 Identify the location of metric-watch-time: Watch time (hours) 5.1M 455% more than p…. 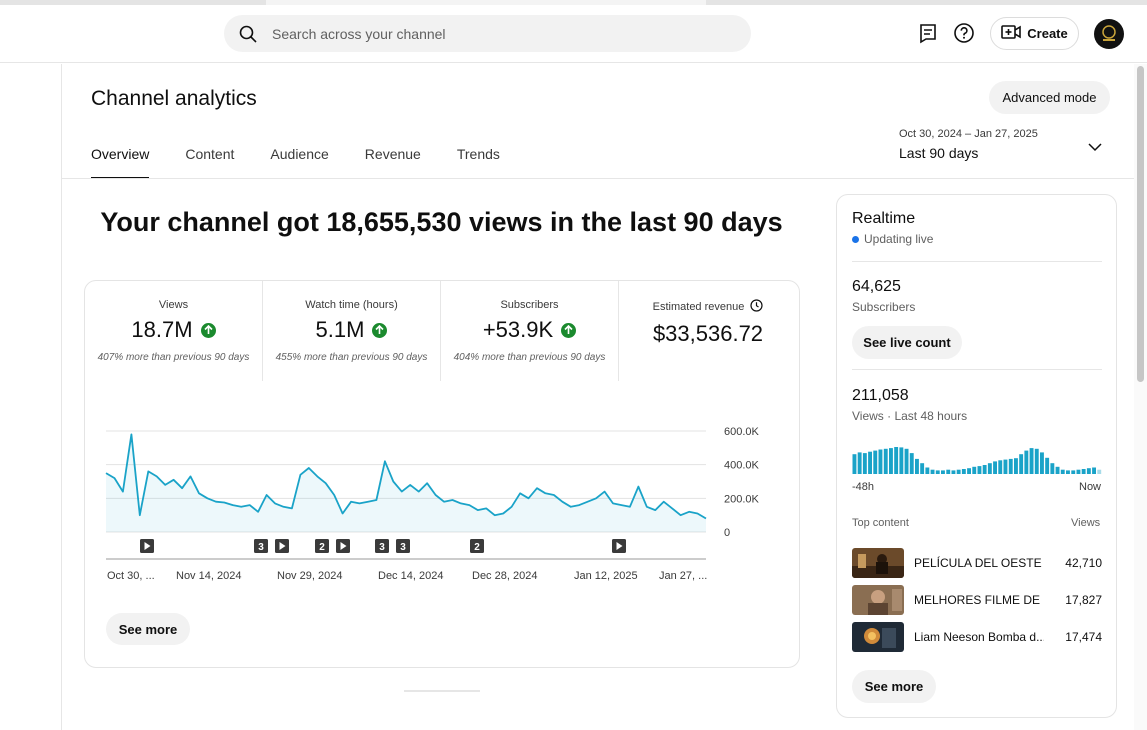
(352, 331).